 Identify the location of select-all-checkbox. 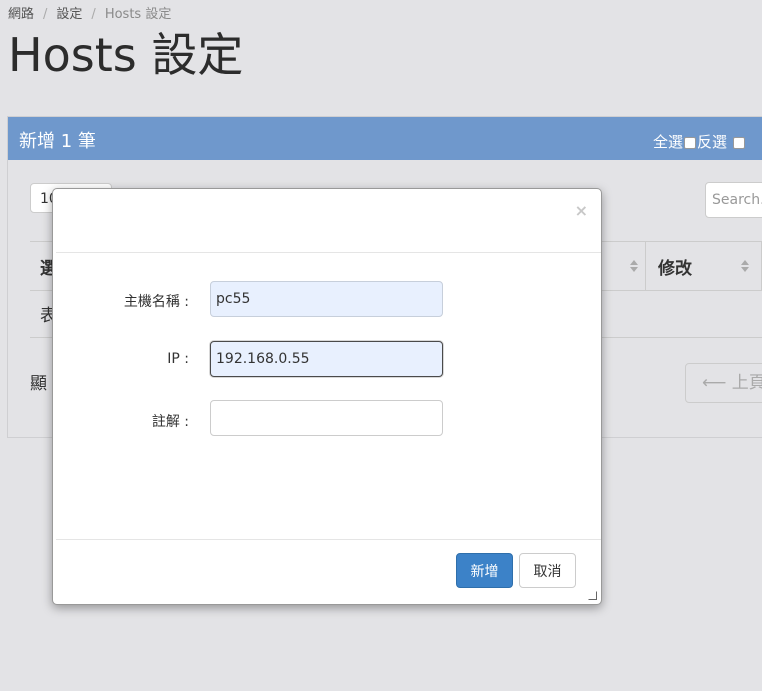
(690, 142).